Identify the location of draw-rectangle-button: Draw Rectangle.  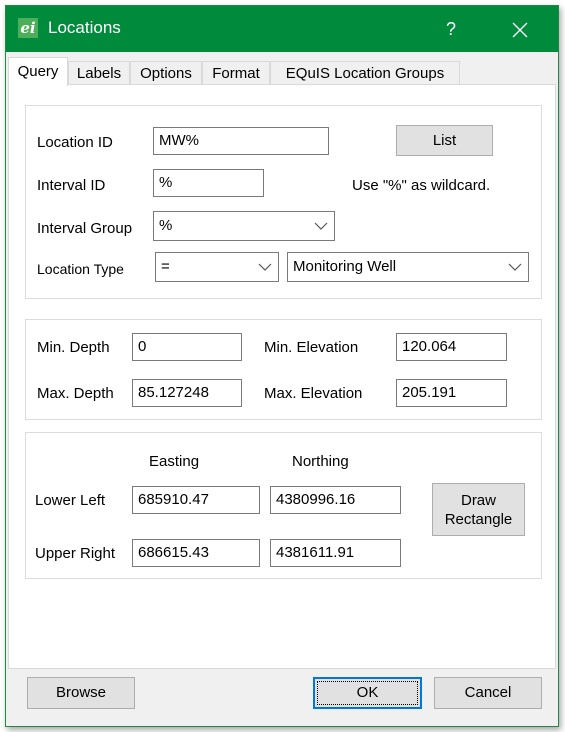
(478, 509).